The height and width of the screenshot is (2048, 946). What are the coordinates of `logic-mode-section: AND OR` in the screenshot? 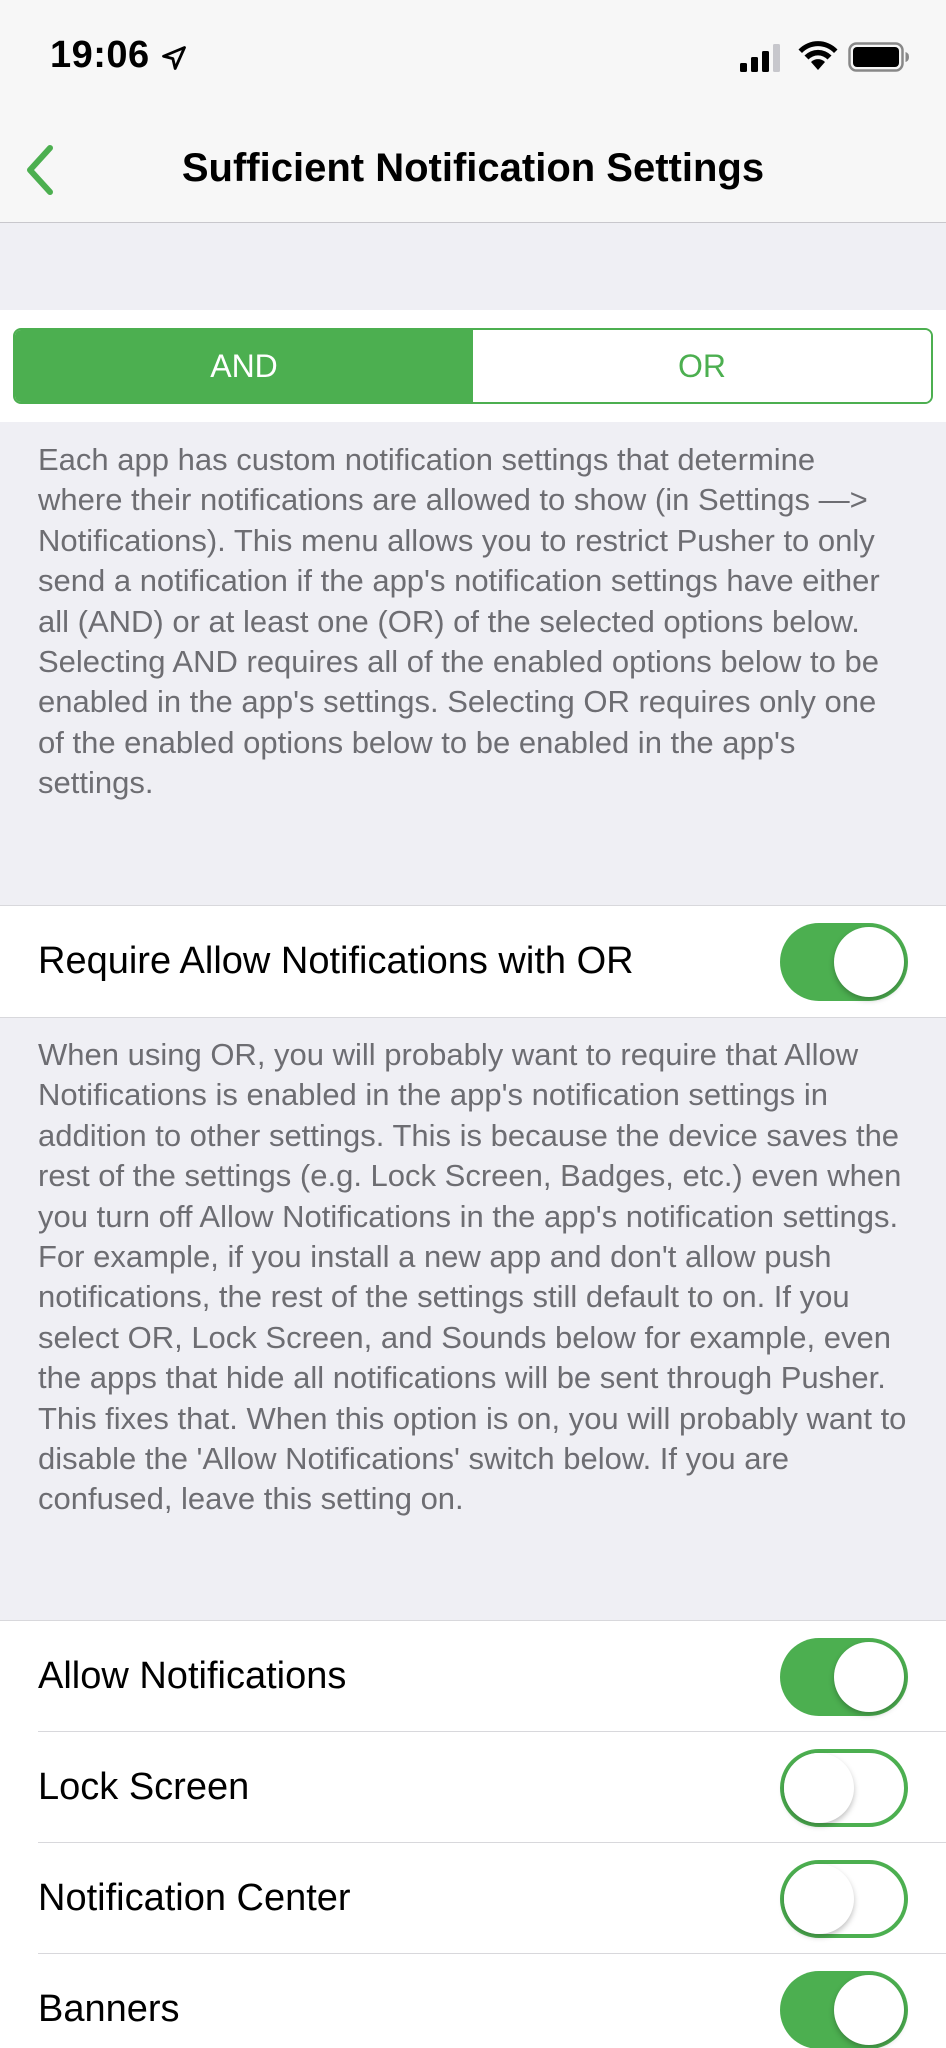 It's located at (473, 366).